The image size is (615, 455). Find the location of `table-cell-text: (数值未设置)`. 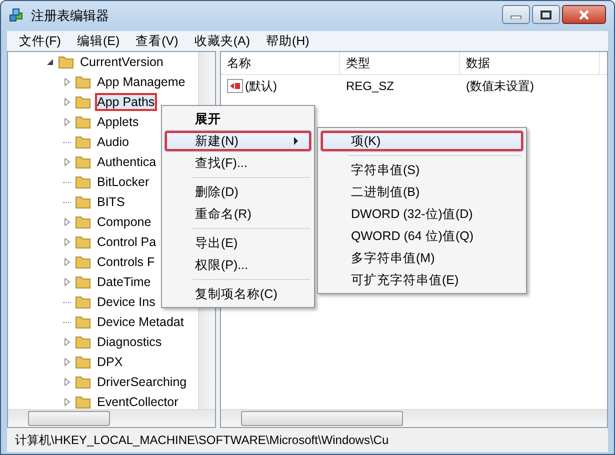

table-cell-text: (数值未设置) is located at coordinates (500, 86).